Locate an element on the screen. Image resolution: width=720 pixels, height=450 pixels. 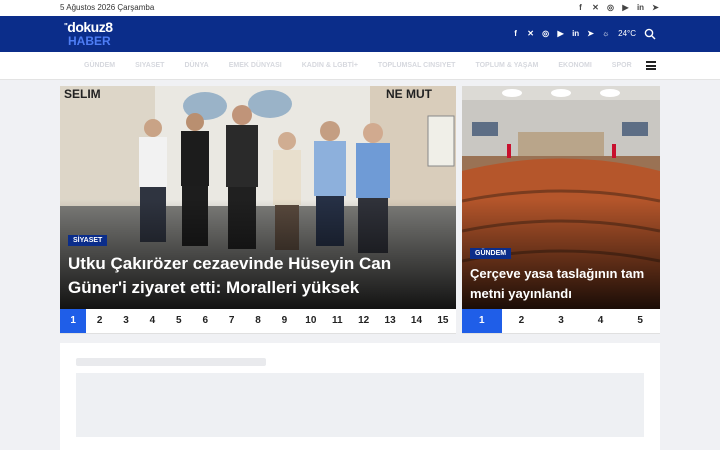
logo-subtext: HABER is located at coordinates (89, 41).